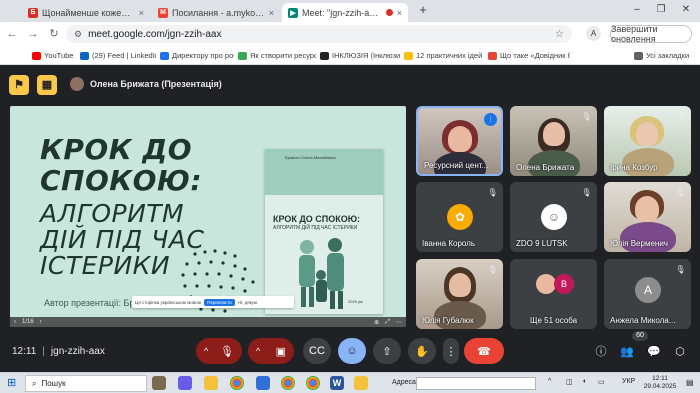 This screenshot has height=393, width=700. I want to click on camera-toggle-button: ^ ▣, so click(271, 351).